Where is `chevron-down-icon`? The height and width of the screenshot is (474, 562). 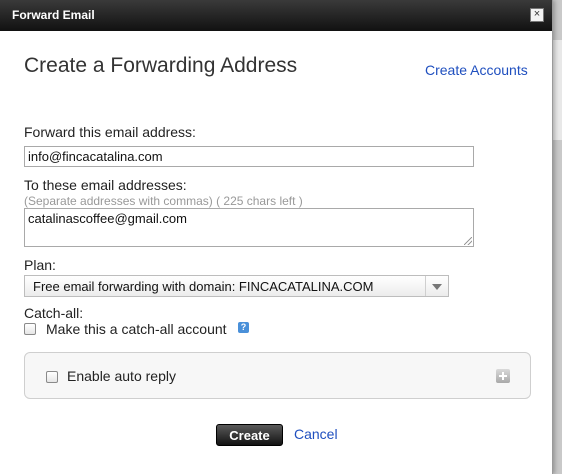
chevron-down-icon is located at coordinates (436, 286).